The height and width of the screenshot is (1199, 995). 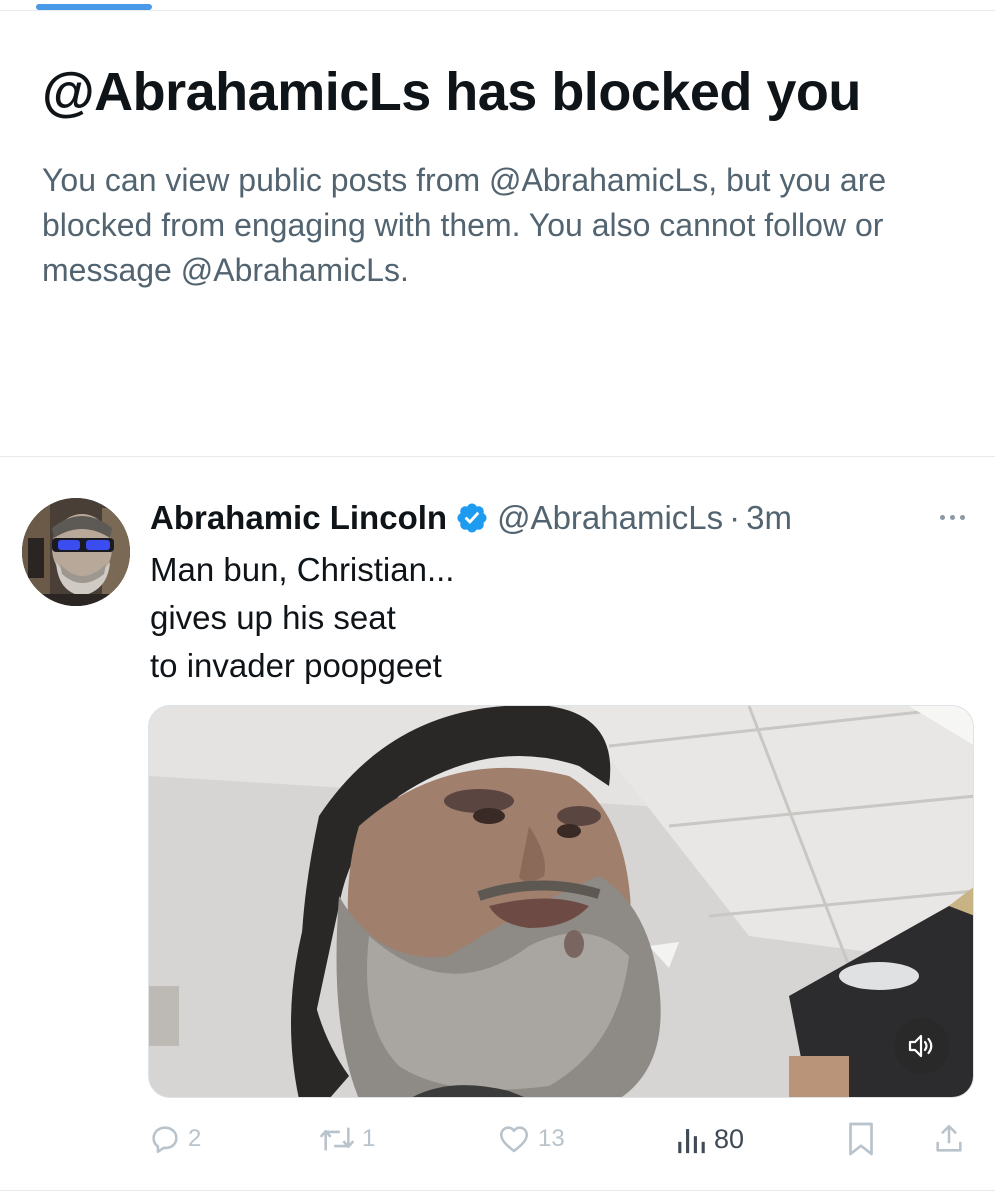 What do you see at coordinates (298, 518) in the screenshot?
I see `author-name: Abrahamic Lincoln` at bounding box center [298, 518].